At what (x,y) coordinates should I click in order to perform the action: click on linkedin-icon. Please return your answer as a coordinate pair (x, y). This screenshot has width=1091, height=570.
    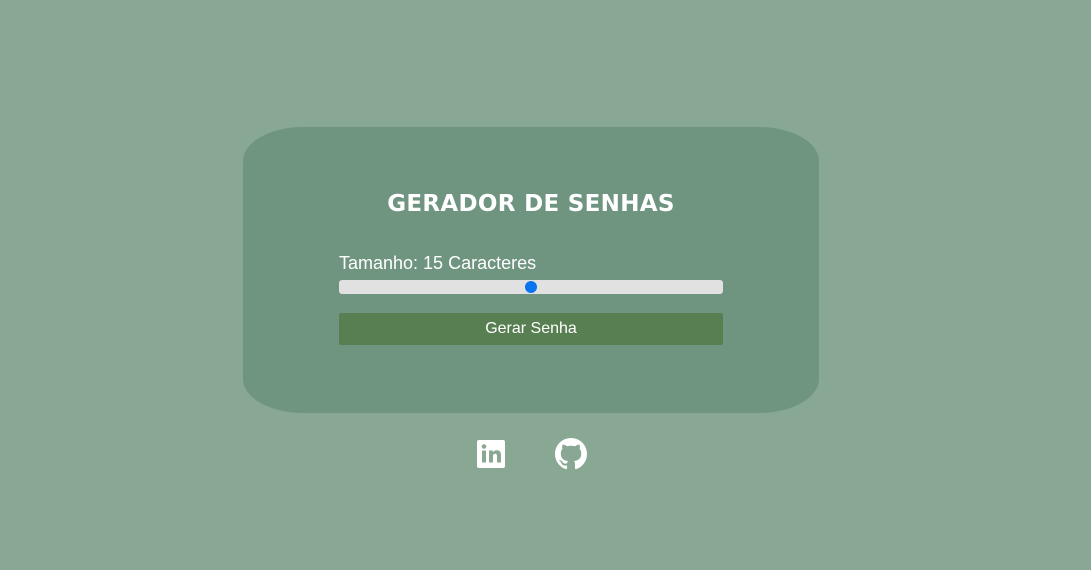
    Looking at the image, I should click on (491, 454).